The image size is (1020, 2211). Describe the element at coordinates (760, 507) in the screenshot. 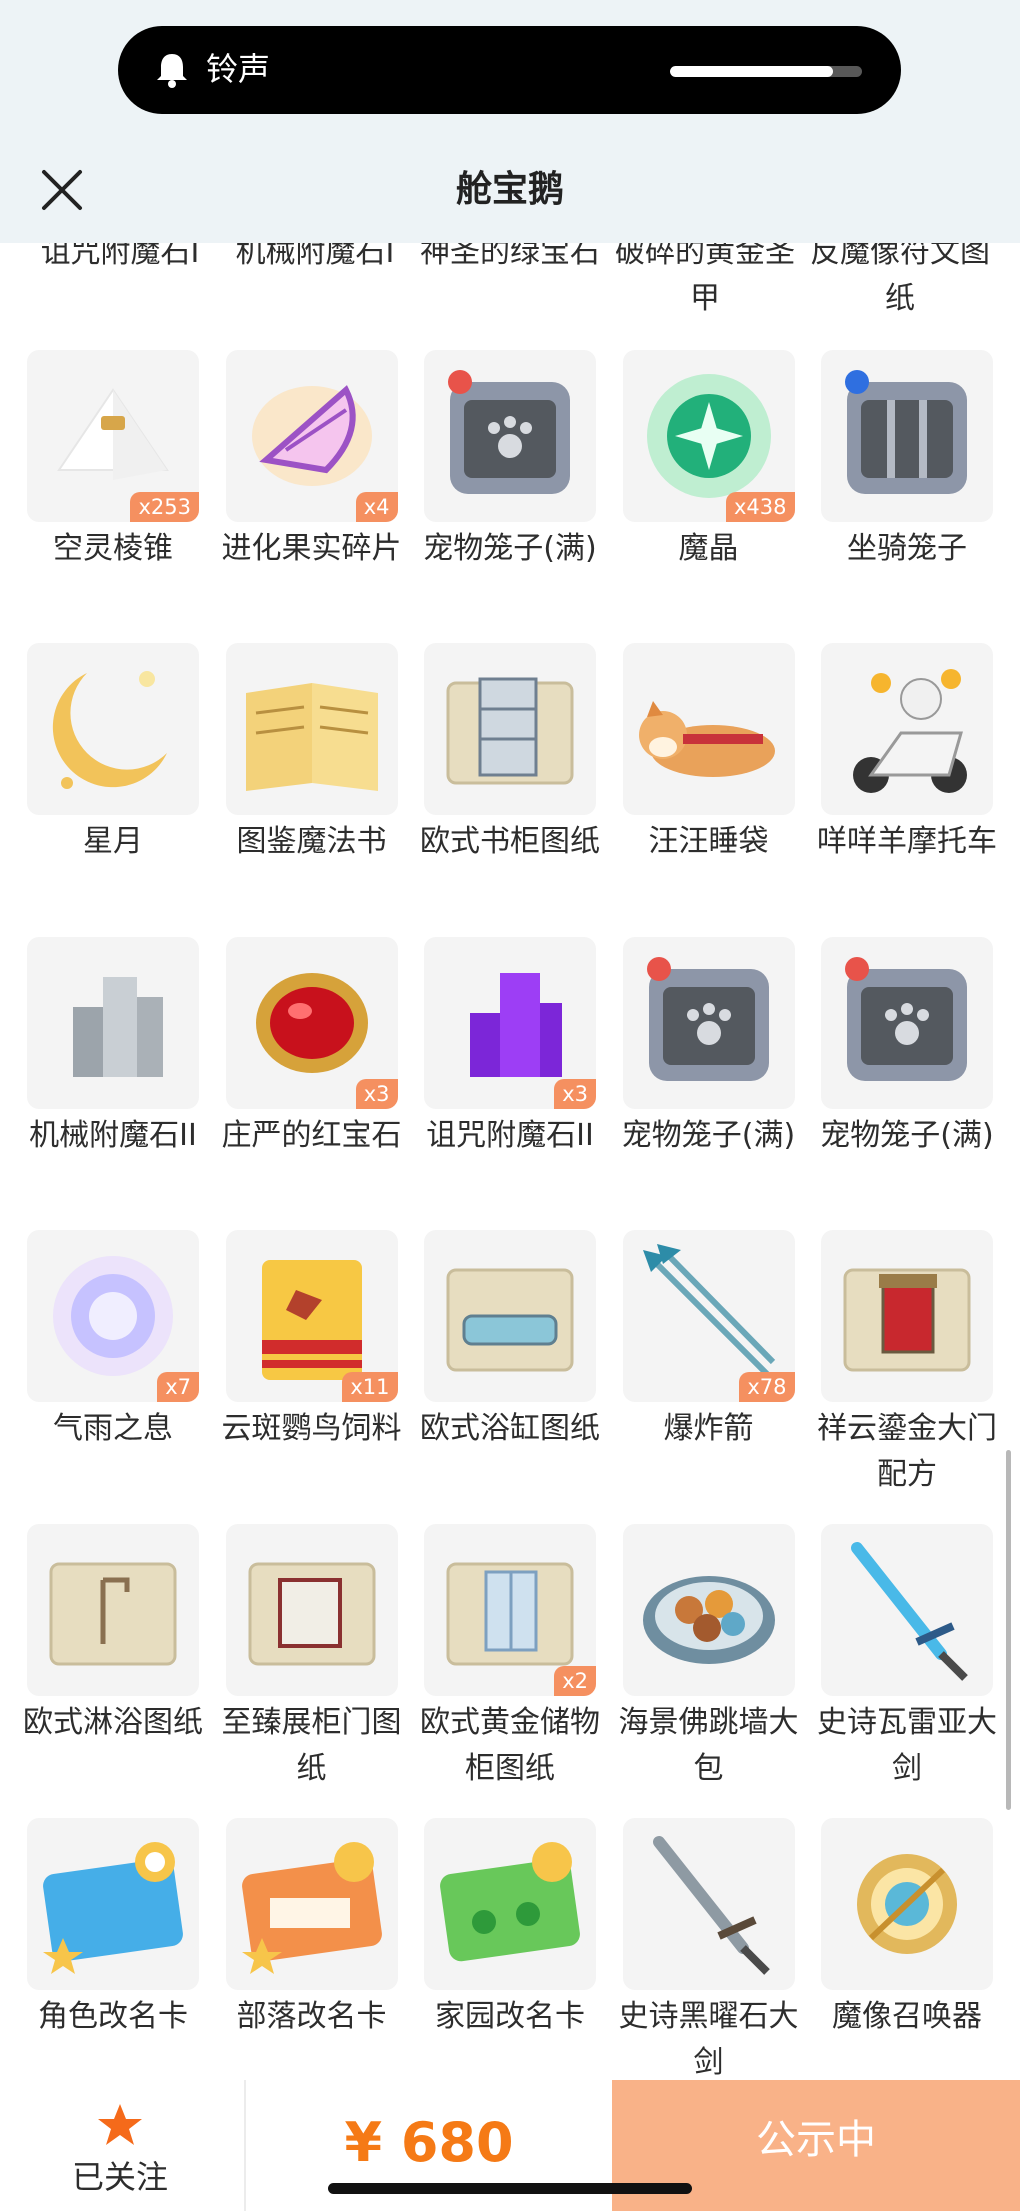

I see `quantity-badge: x438` at that location.